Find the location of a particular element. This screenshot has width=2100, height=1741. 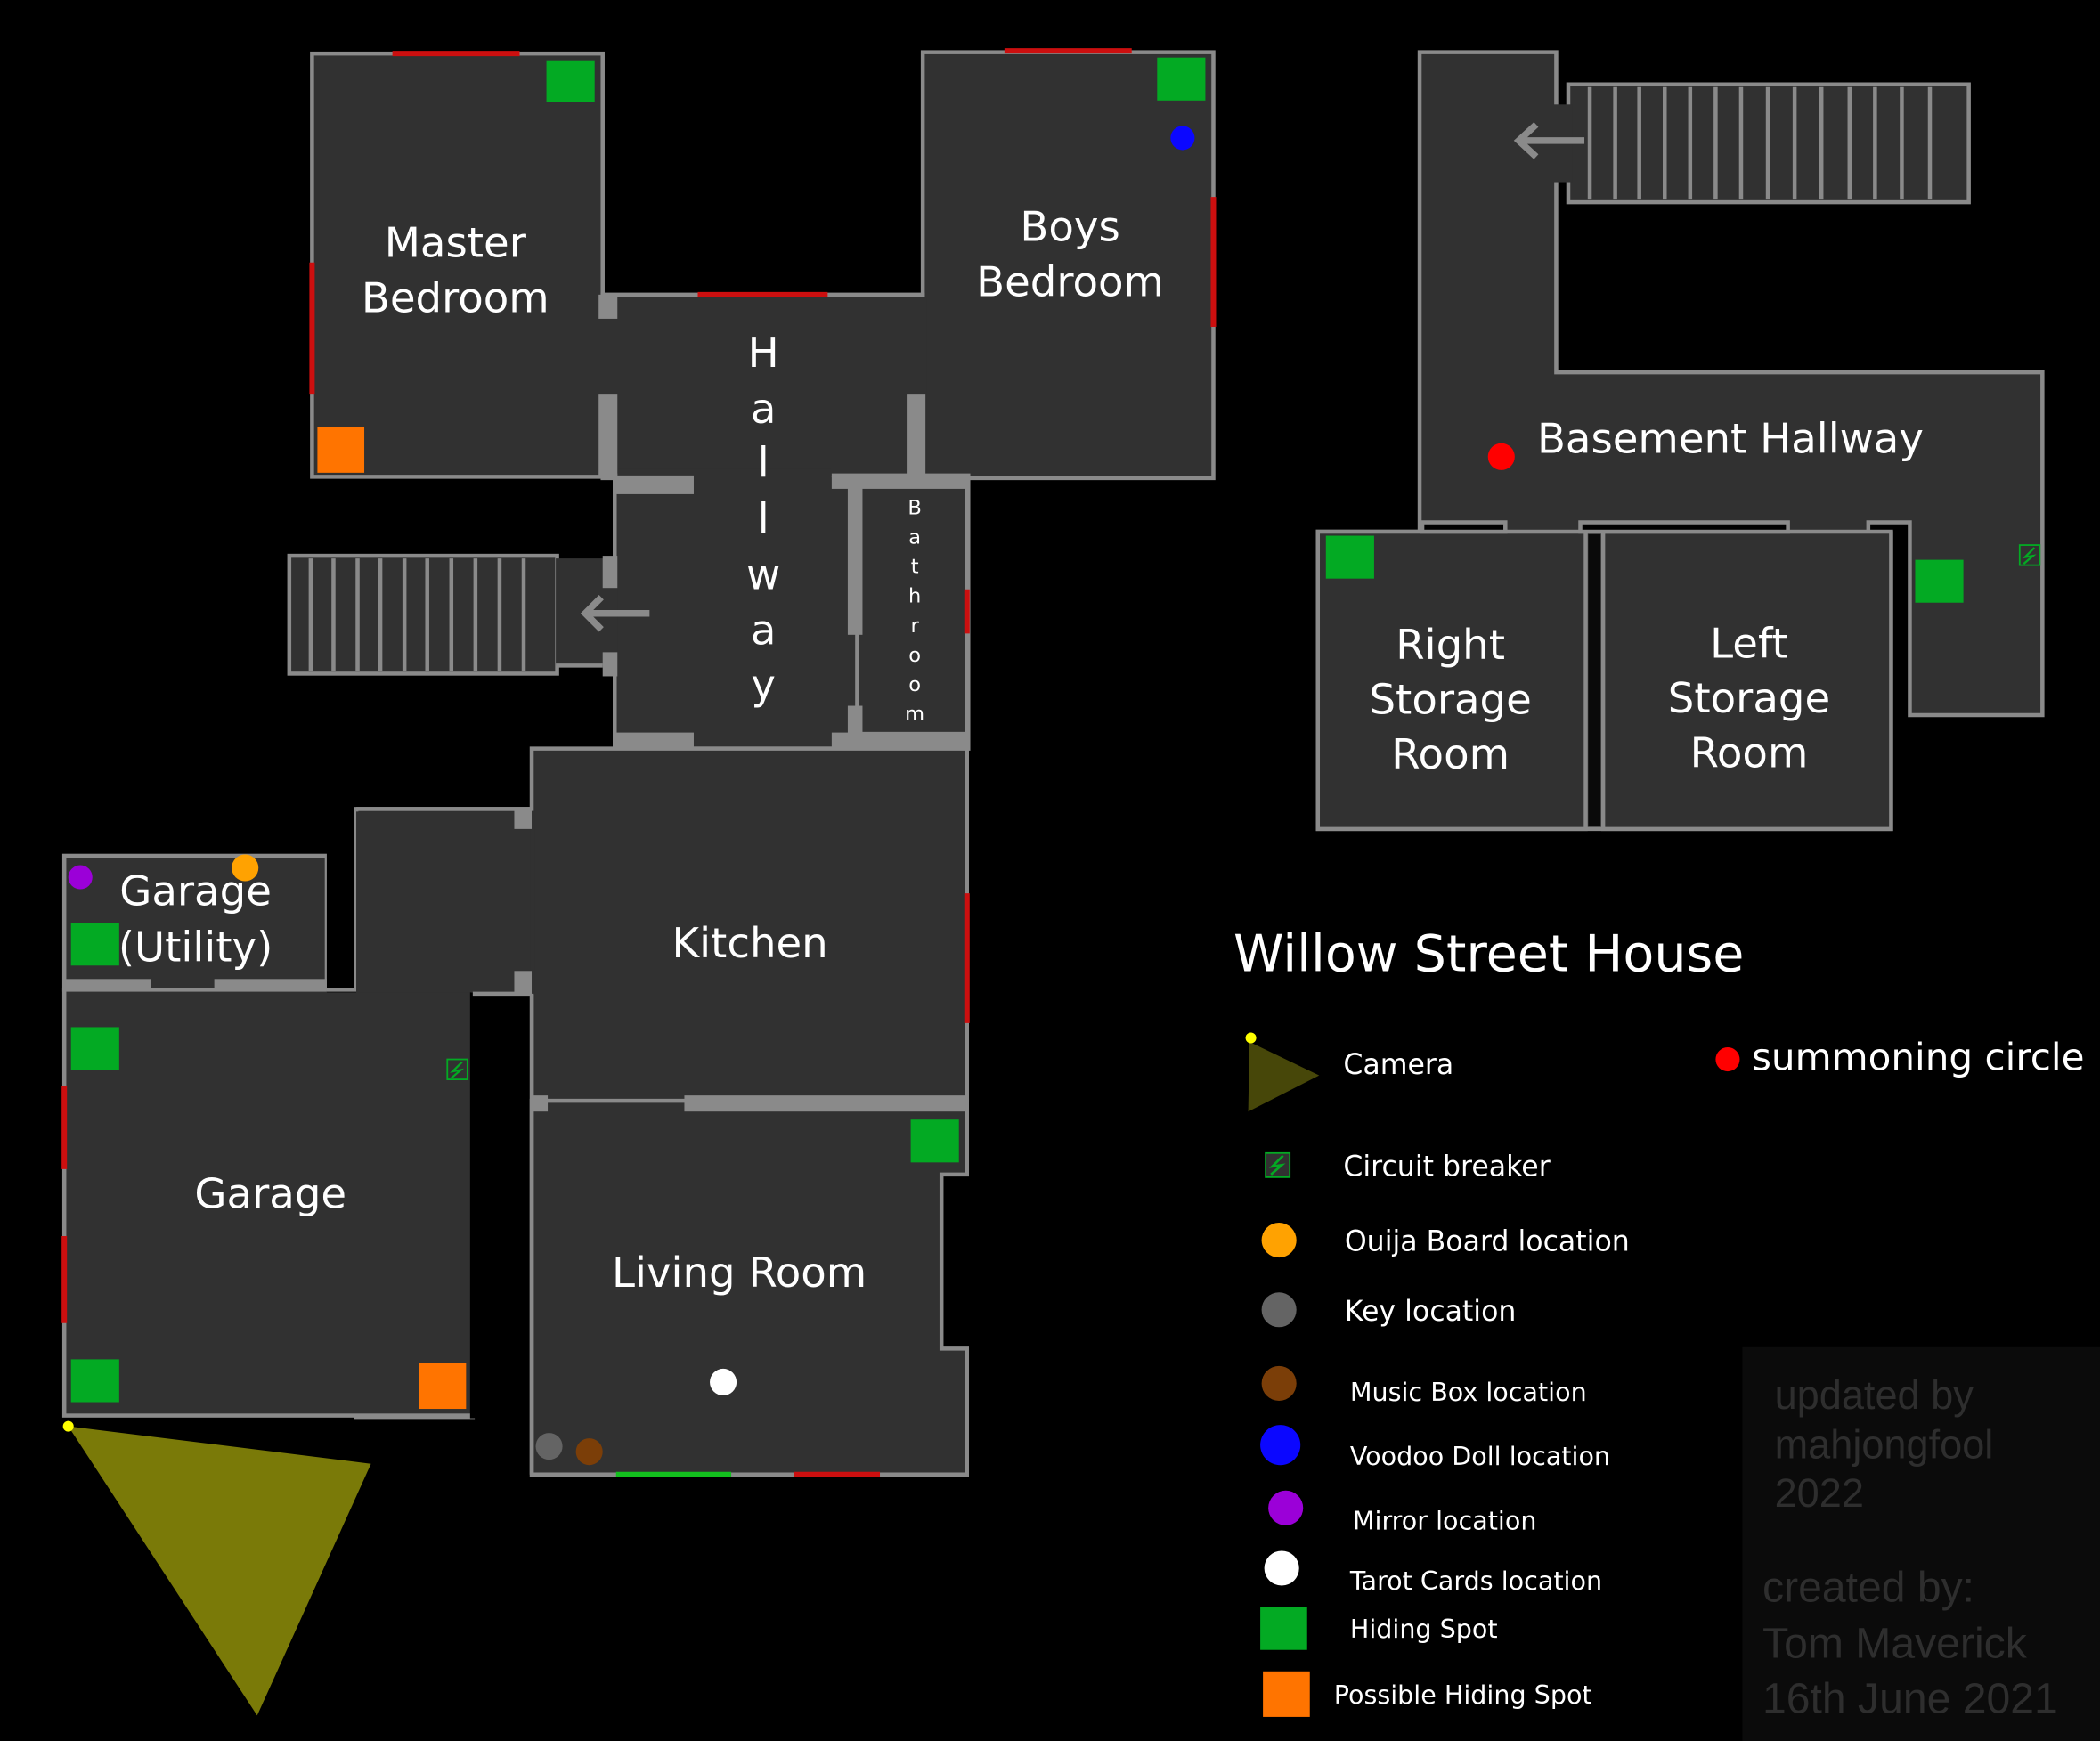

camera-icon is located at coordinates (1284, 1077).